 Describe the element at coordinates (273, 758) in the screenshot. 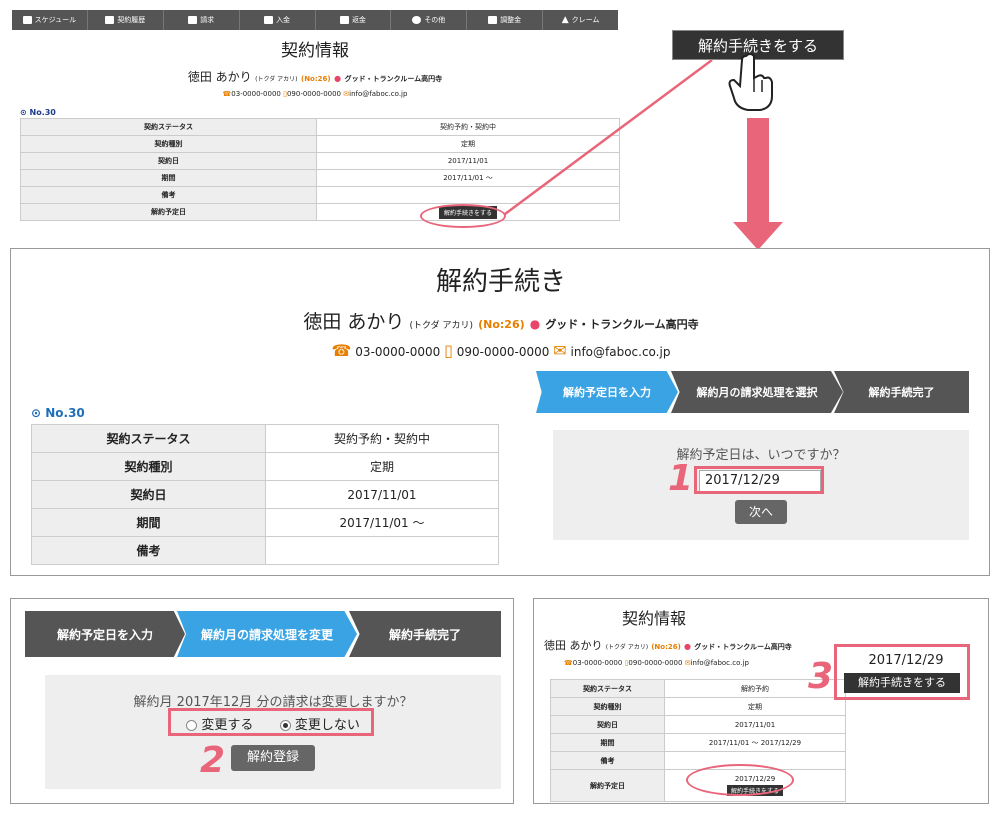

I see `cancel-register-button: 解約登録` at that location.